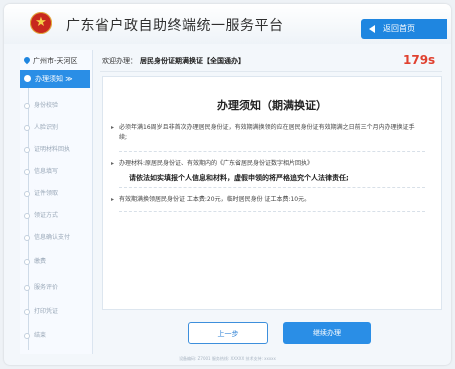  I want to click on step-item: 结束, so click(57, 336).